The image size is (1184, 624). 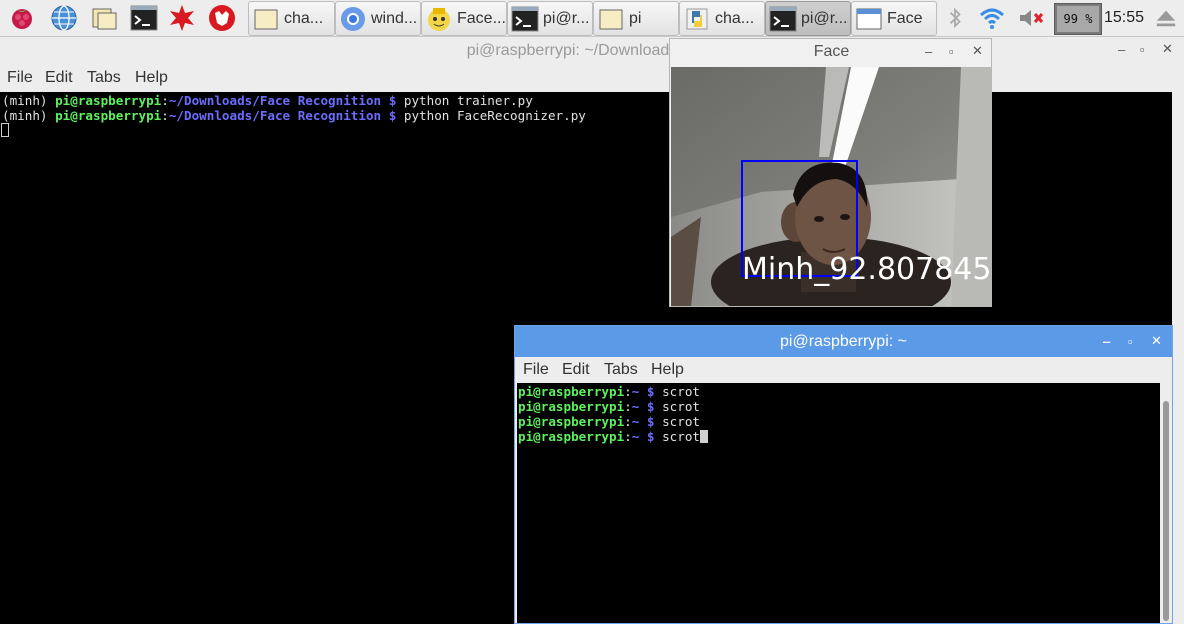 I want to click on command-text: python trainer.py, so click(x=468, y=100).